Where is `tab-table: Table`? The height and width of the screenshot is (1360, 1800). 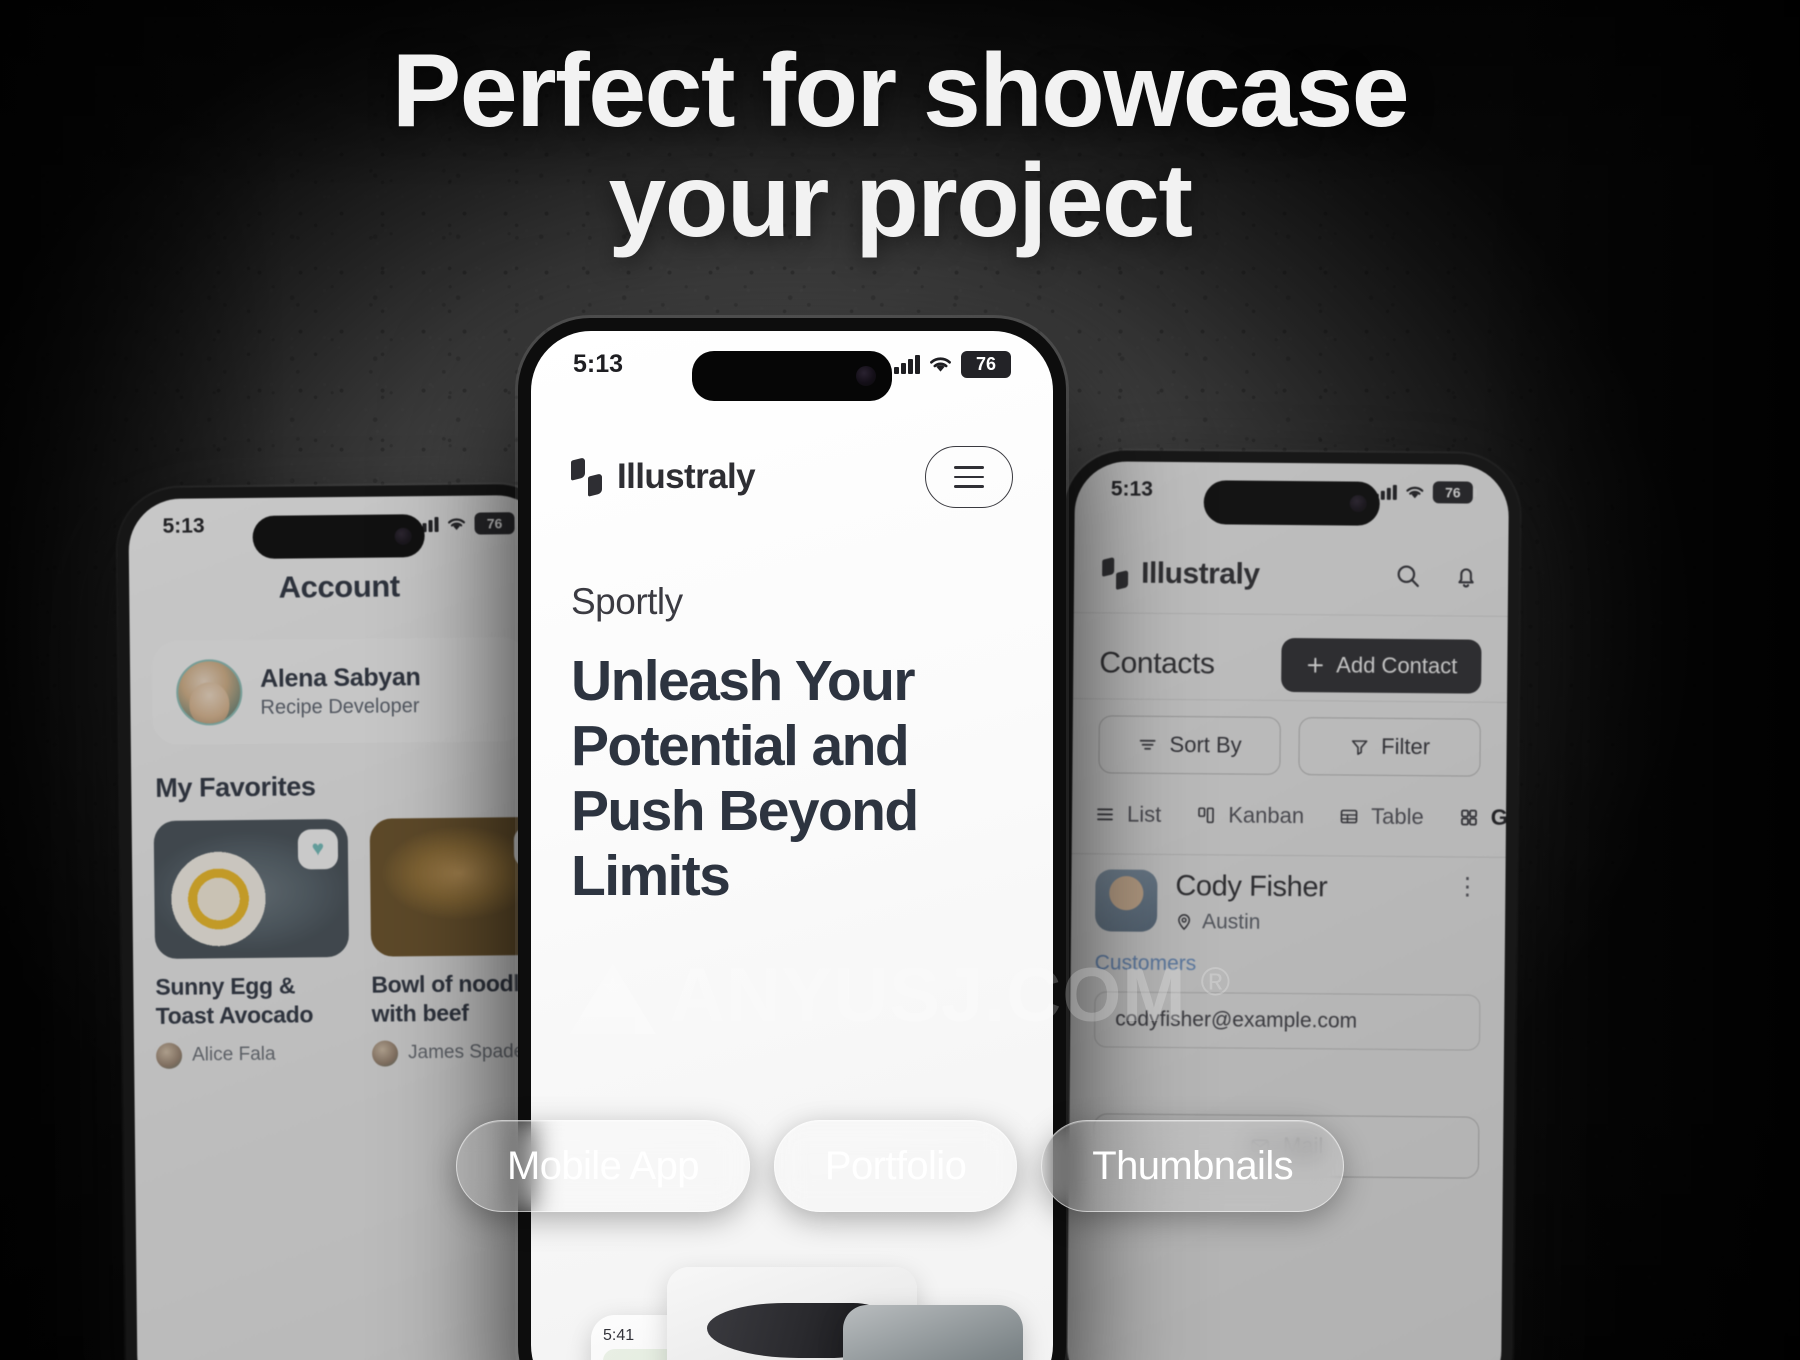
tab-table: Table is located at coordinates (1381, 816).